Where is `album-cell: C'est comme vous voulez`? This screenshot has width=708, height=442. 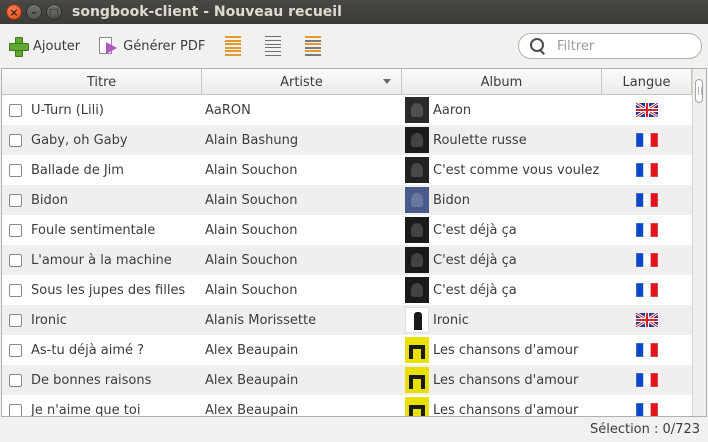
album-cell: C'est comme vous voulez is located at coordinates (502, 170).